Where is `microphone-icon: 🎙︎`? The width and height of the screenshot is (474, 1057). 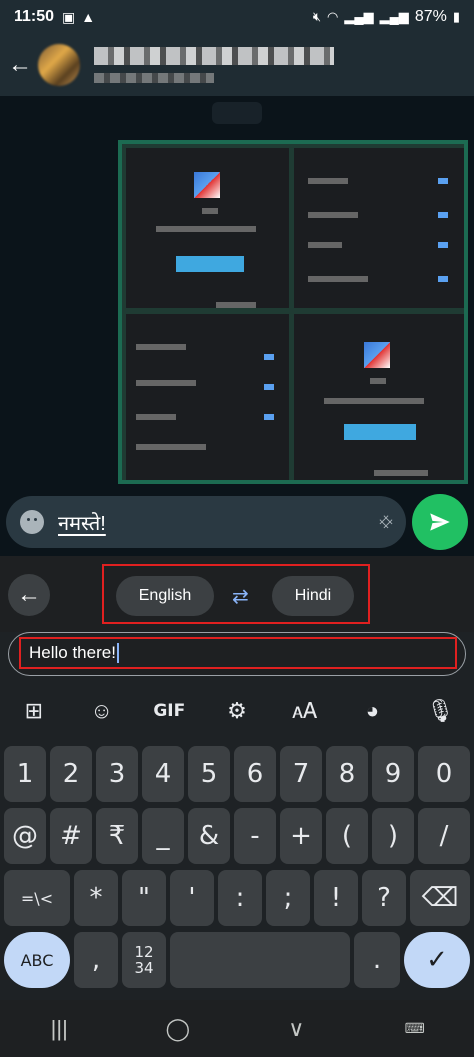
microphone-icon: 🎙︎ is located at coordinates (440, 711).